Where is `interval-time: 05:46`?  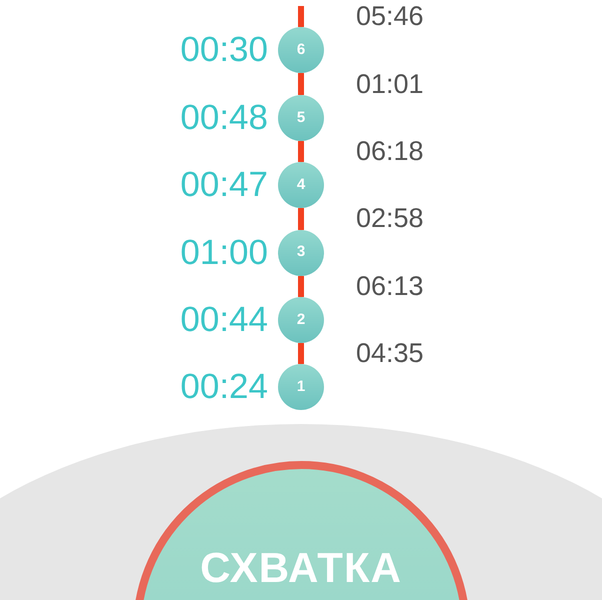 interval-time: 05:46 is located at coordinates (390, 16).